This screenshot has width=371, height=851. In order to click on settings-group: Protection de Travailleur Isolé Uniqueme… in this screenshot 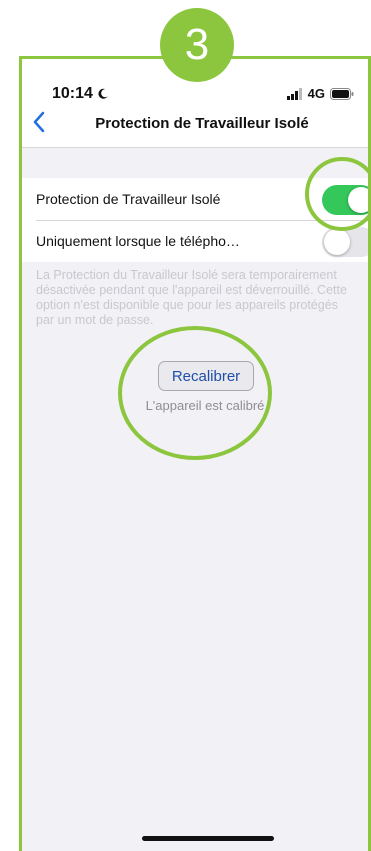, I will do `click(195, 220)`.